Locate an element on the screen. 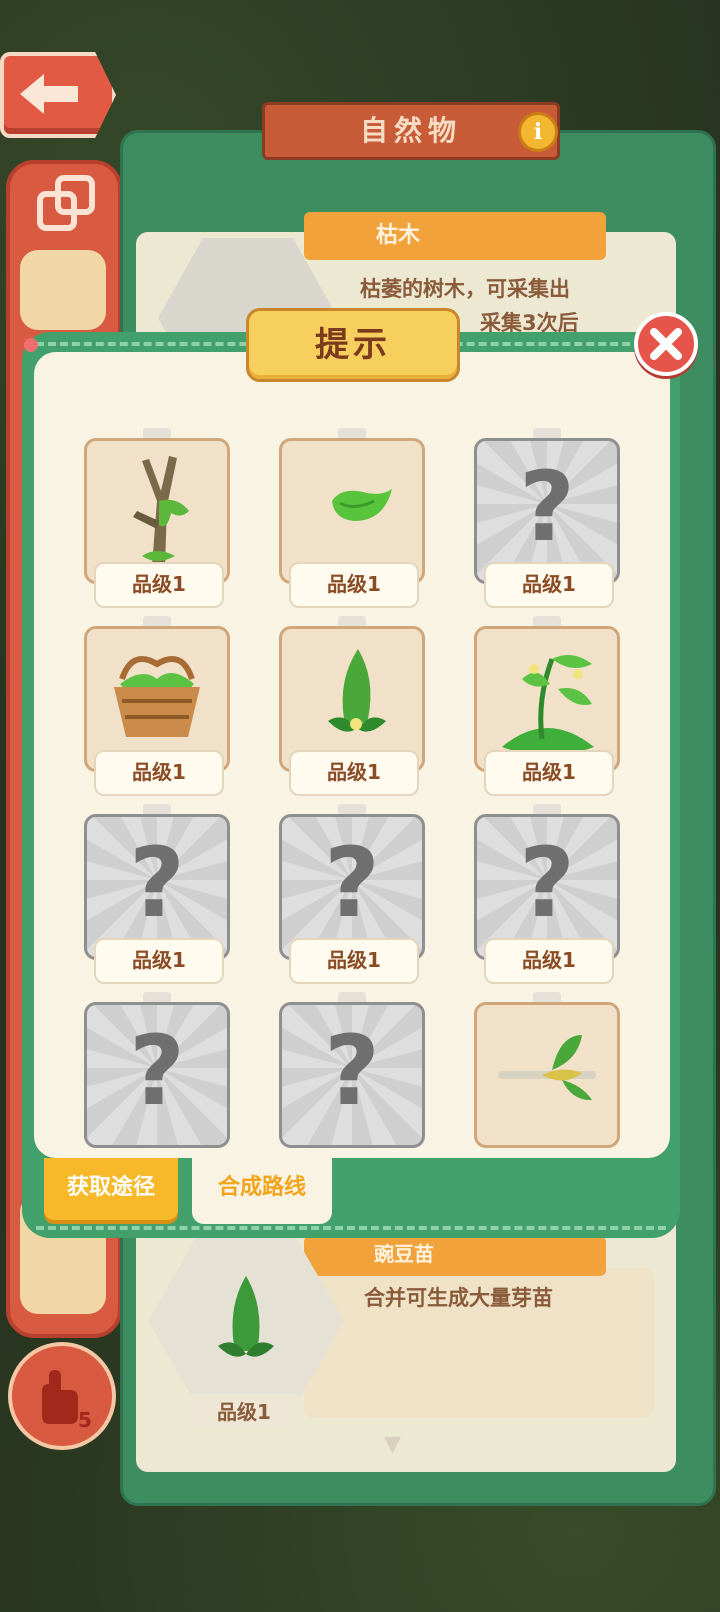 The width and height of the screenshot is (720, 1612). tab-get-route: 获取途径 is located at coordinates (111, 1189).